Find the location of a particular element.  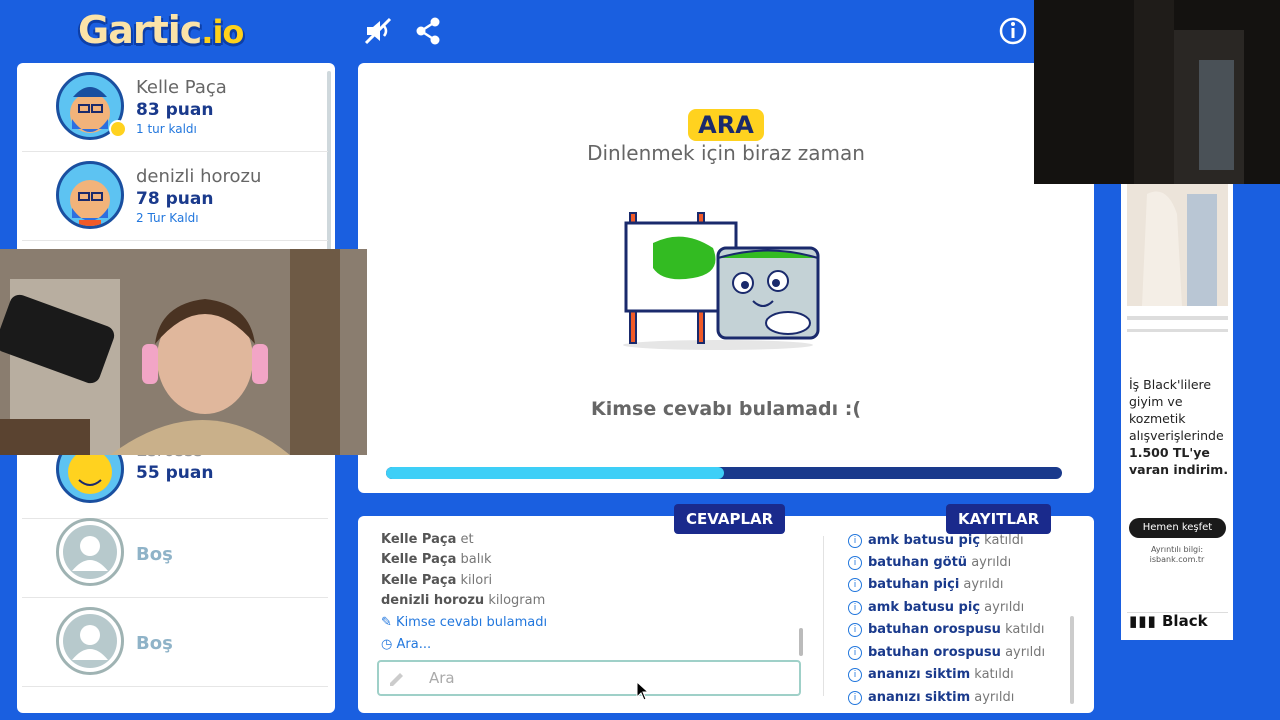

tab-logs: KAYITLAR is located at coordinates (999, 519).